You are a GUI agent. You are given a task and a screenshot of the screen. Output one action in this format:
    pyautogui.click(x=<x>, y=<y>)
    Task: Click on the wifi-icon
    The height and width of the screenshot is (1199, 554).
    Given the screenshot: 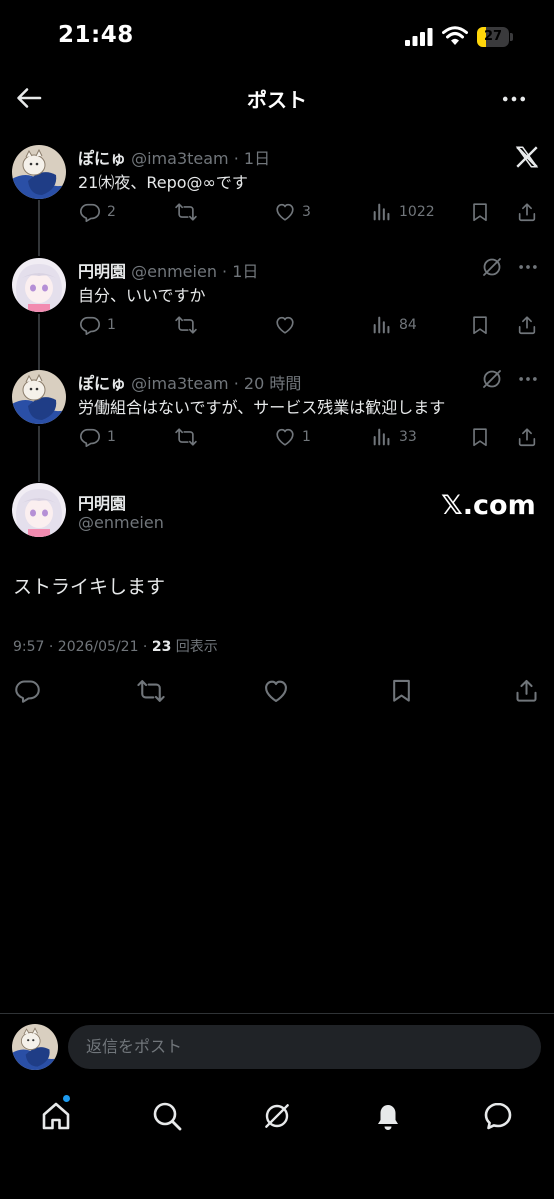 What is the action you would take?
    pyautogui.click(x=455, y=35)
    